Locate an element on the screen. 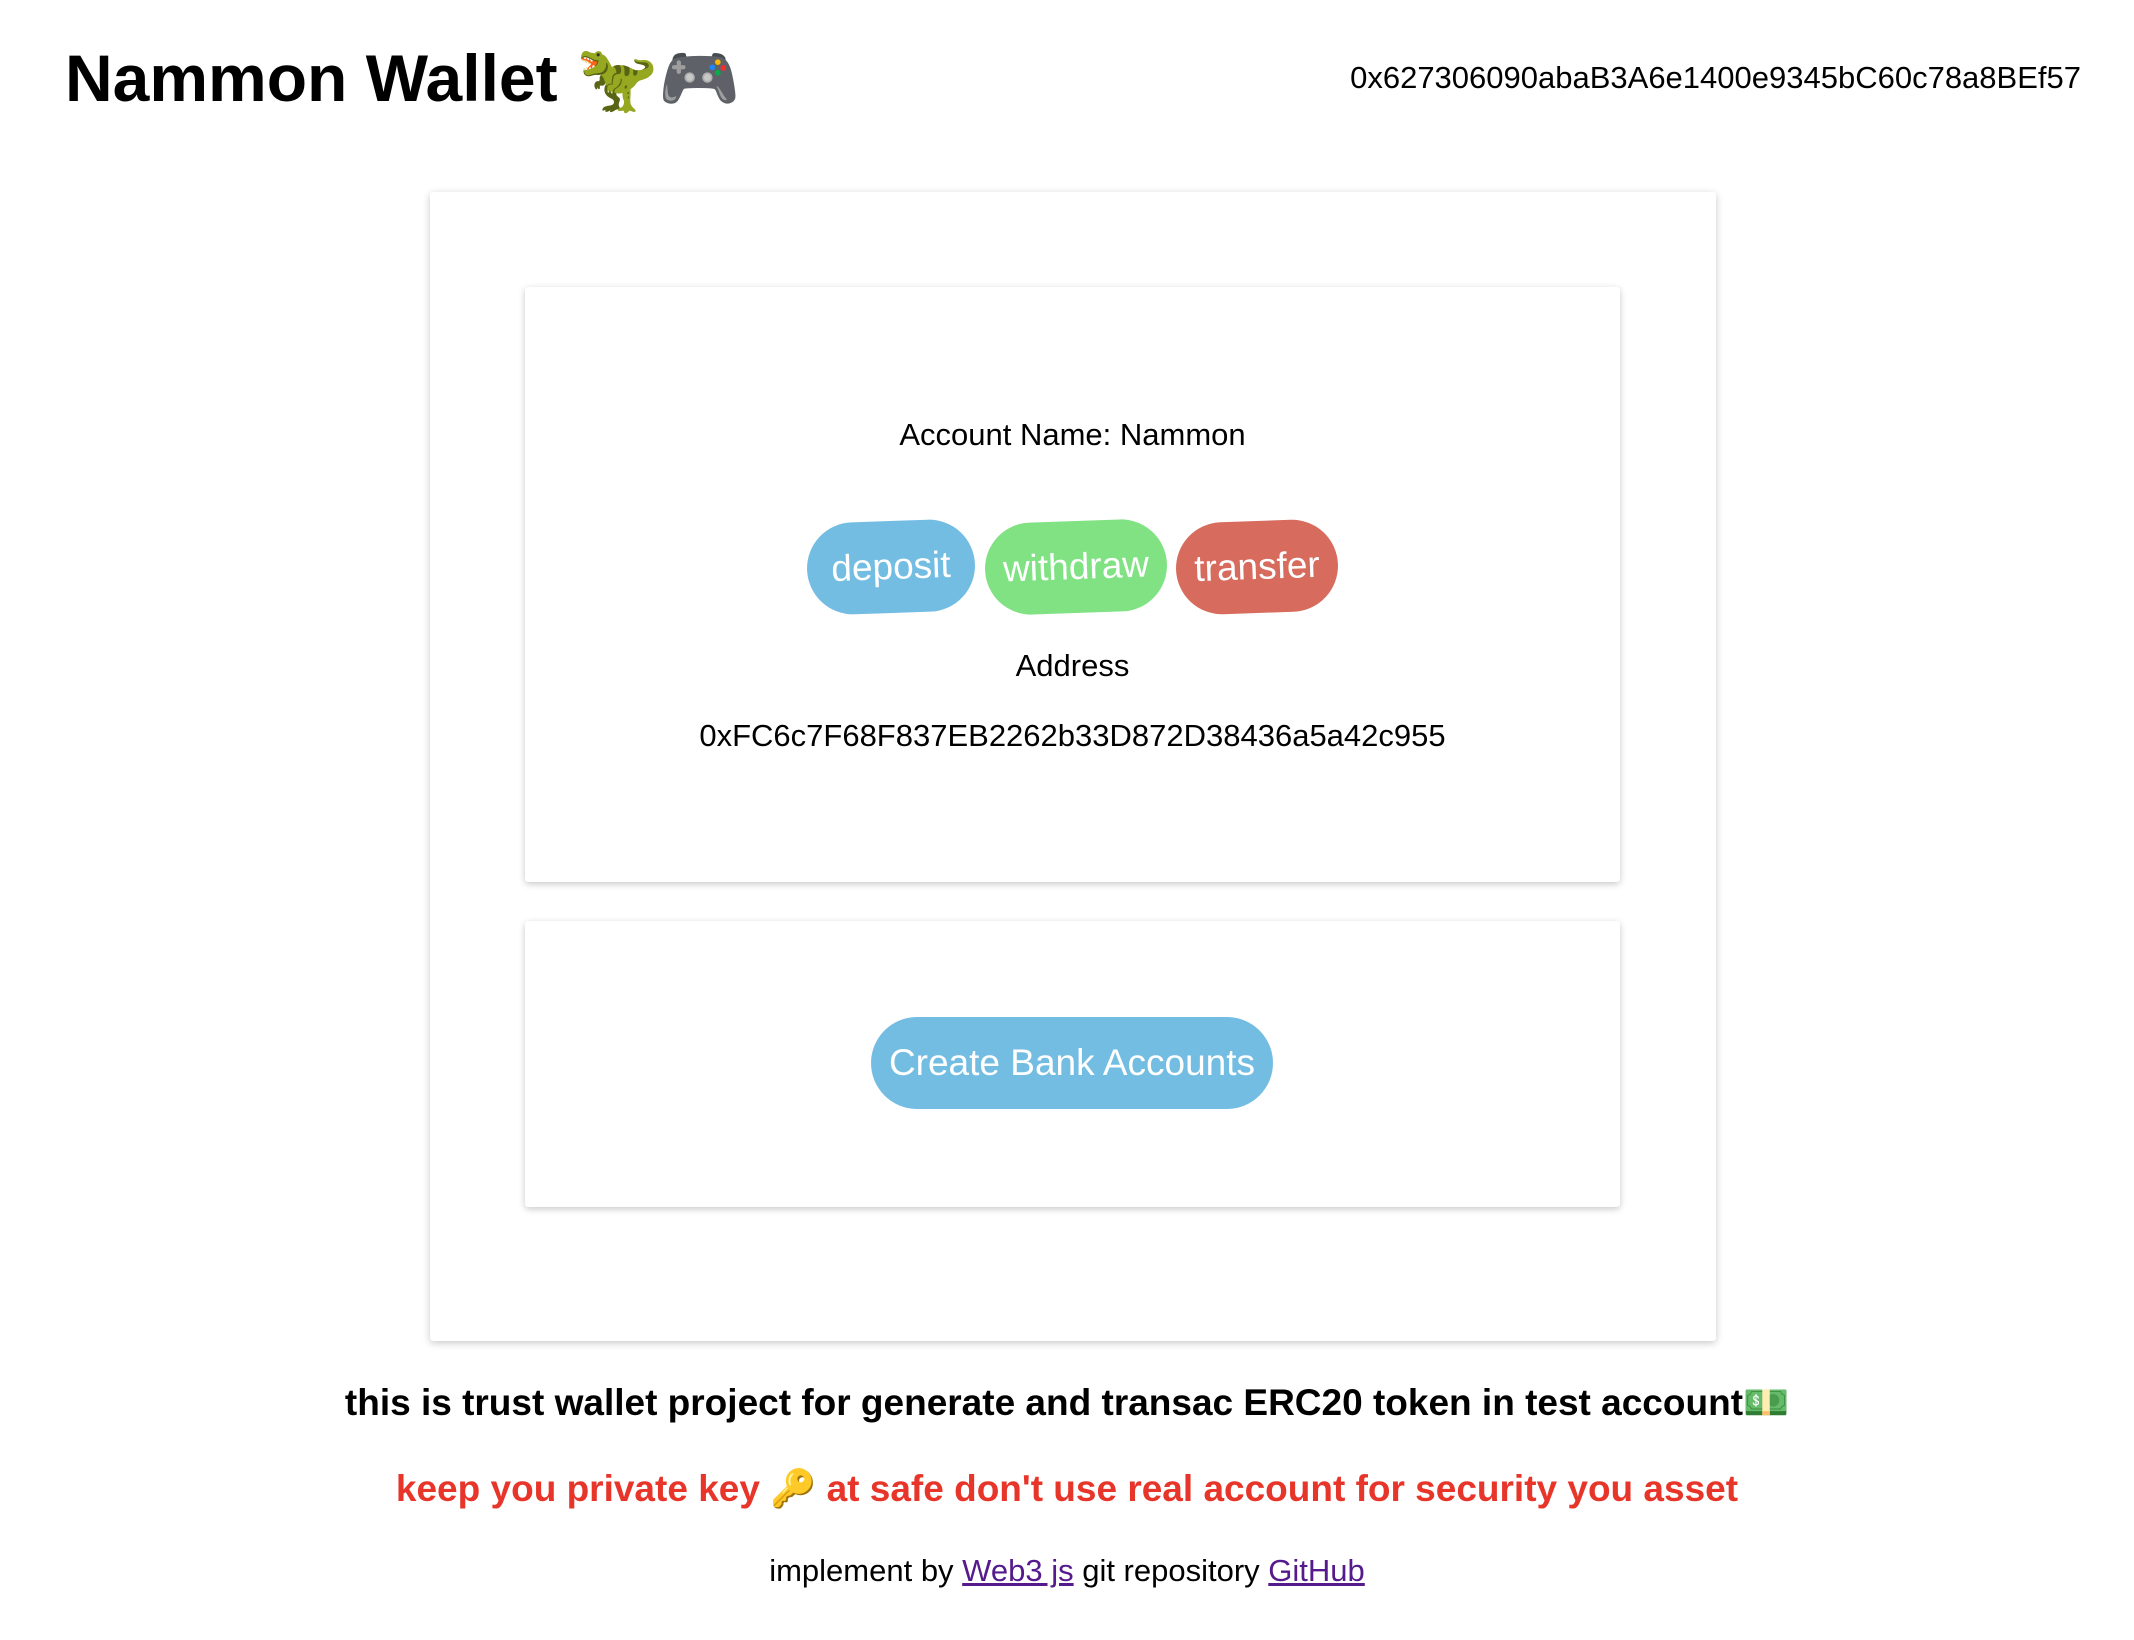  account-name: Account Name: Nammon is located at coordinates (1072, 434).